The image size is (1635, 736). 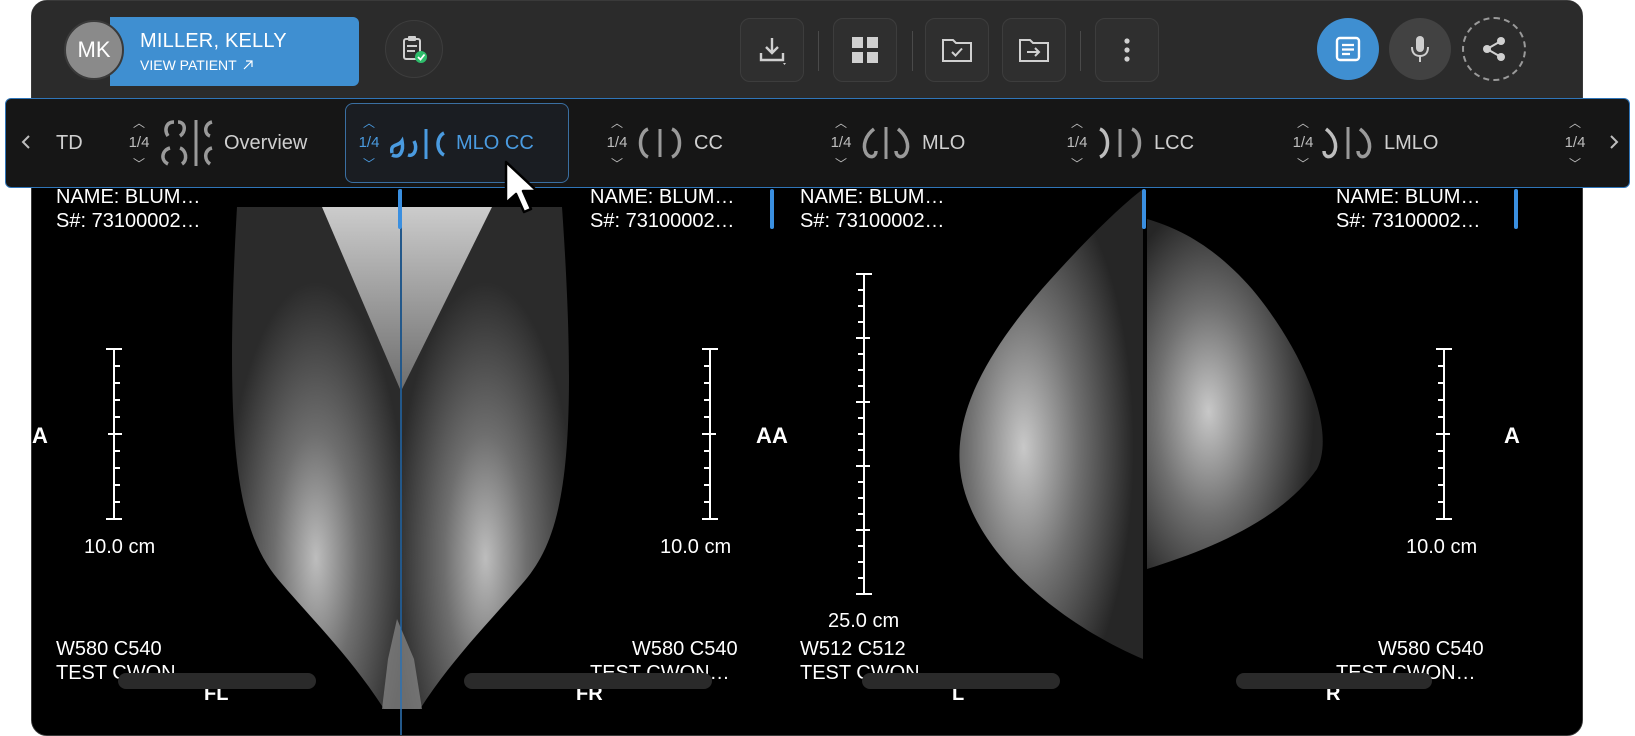 What do you see at coordinates (853, 649) in the screenshot?
I see `pane-window-level: W512 C512` at bounding box center [853, 649].